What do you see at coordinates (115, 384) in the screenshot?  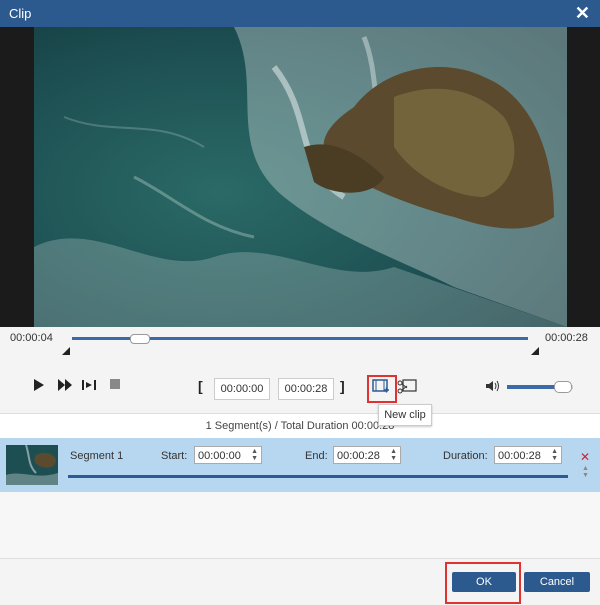 I see `stop-icon` at bounding box center [115, 384].